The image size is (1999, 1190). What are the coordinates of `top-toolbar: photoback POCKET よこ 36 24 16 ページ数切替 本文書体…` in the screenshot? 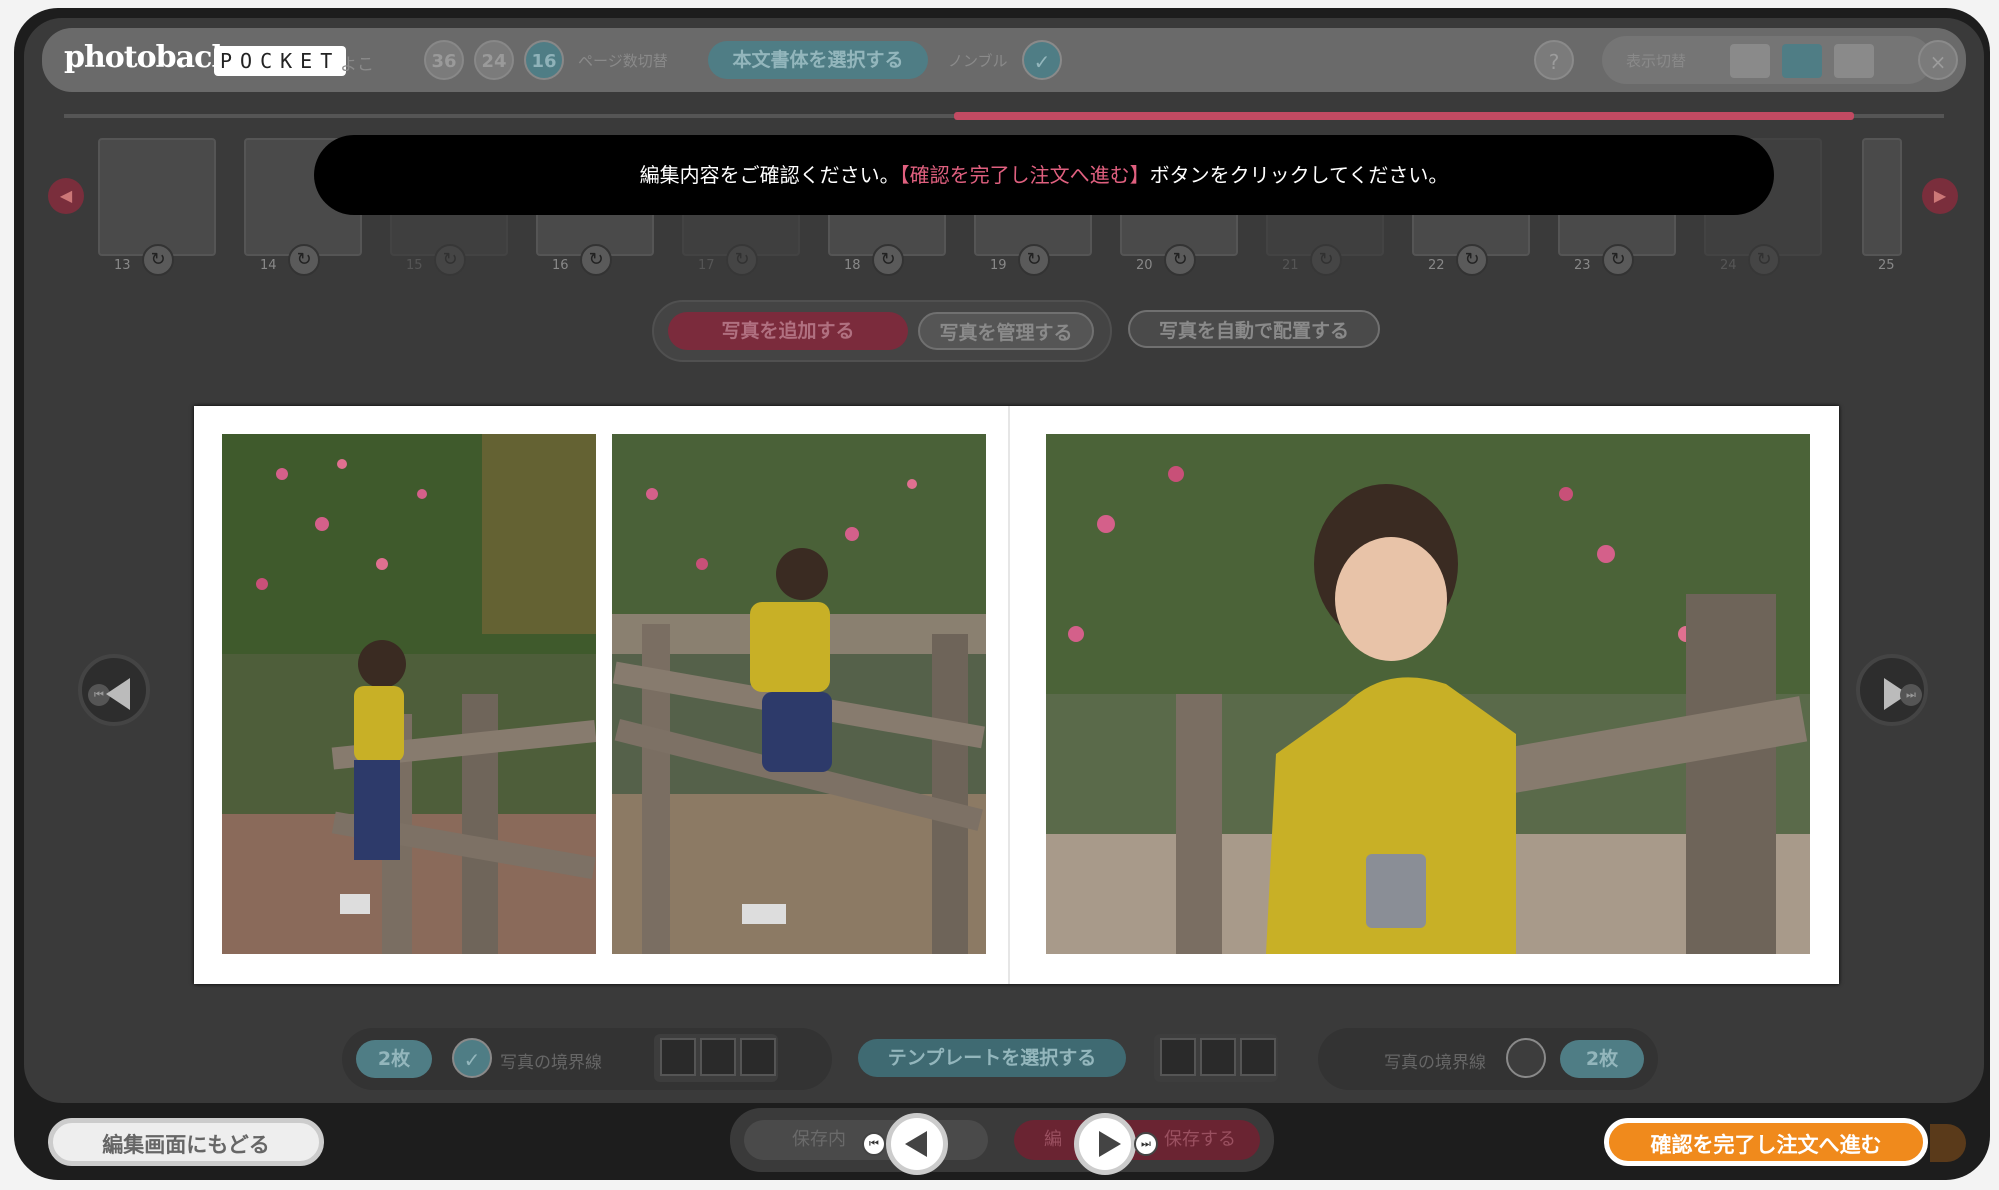 It's located at (1004, 60).